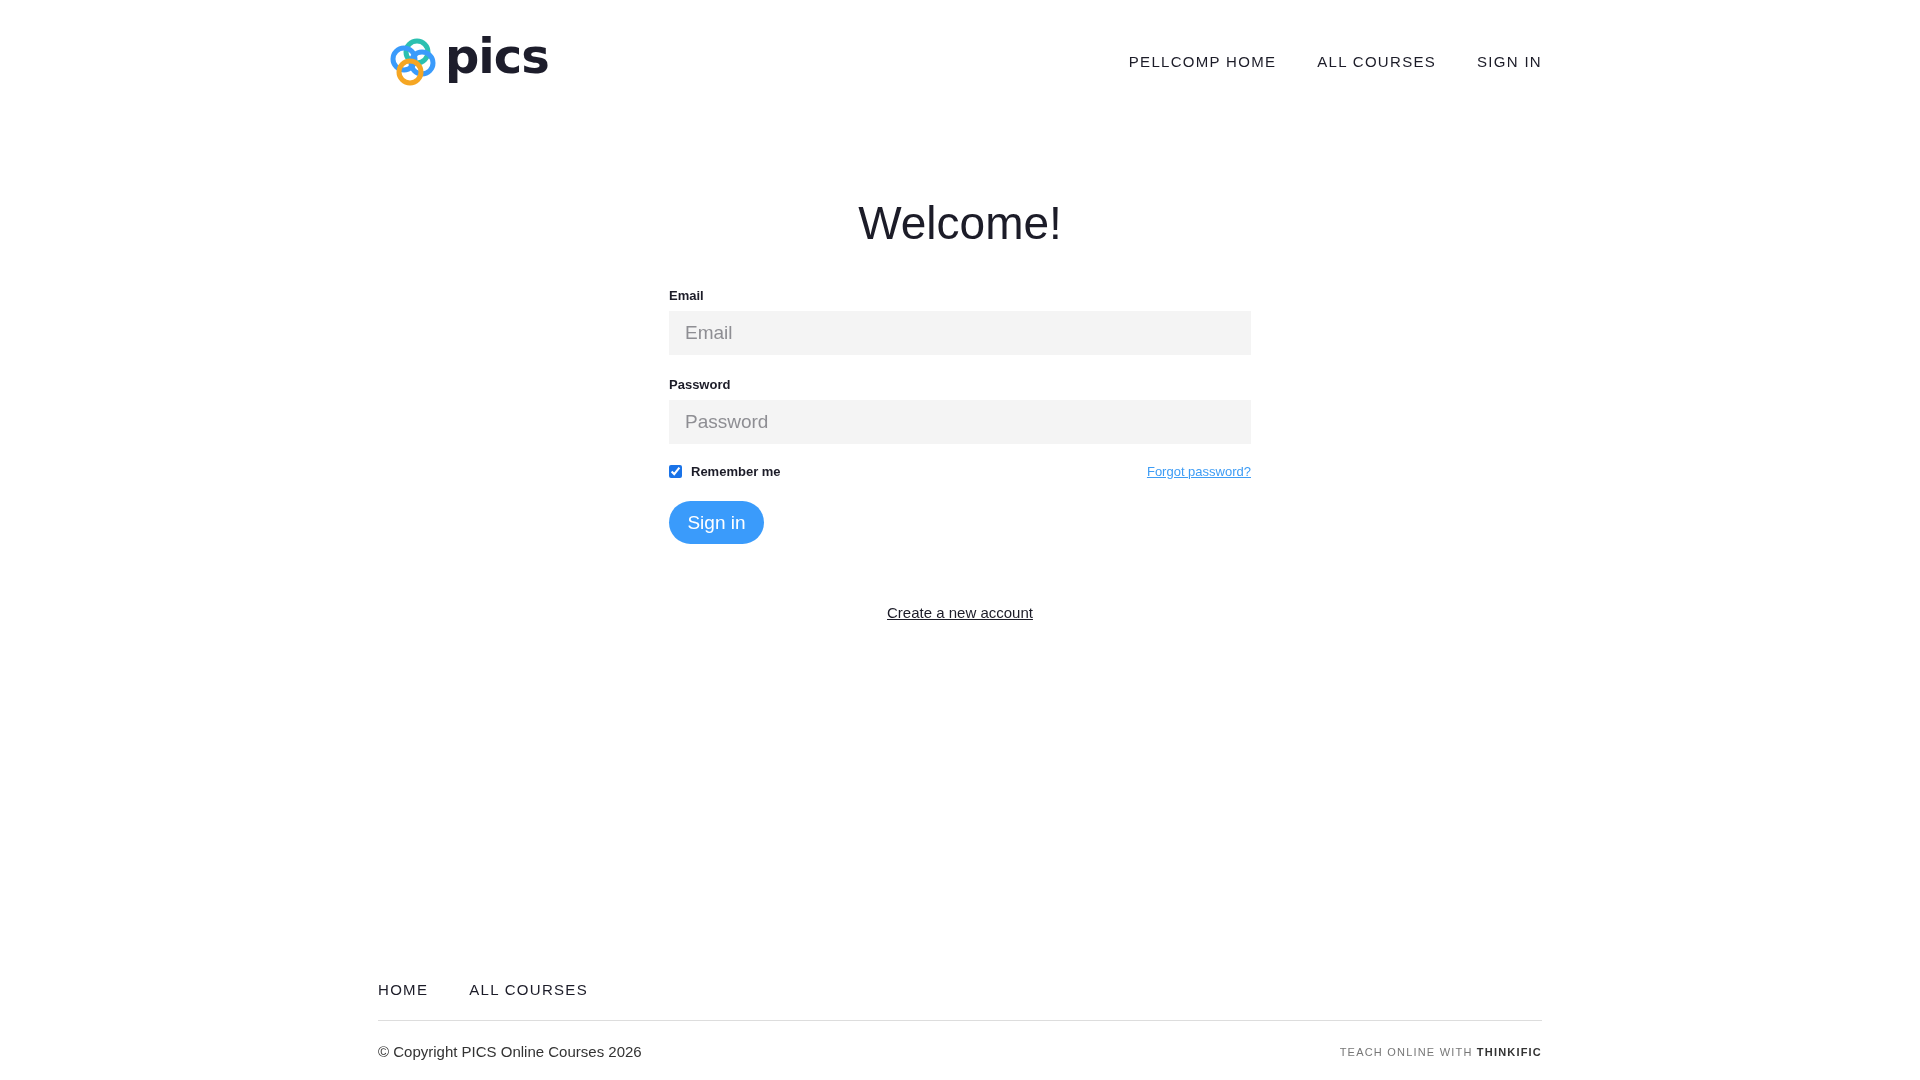 The width and height of the screenshot is (1920, 1080). Describe the element at coordinates (510, 1051) in the screenshot. I see `copyright-text: © Copyright PICS Online Courses 2026` at that location.